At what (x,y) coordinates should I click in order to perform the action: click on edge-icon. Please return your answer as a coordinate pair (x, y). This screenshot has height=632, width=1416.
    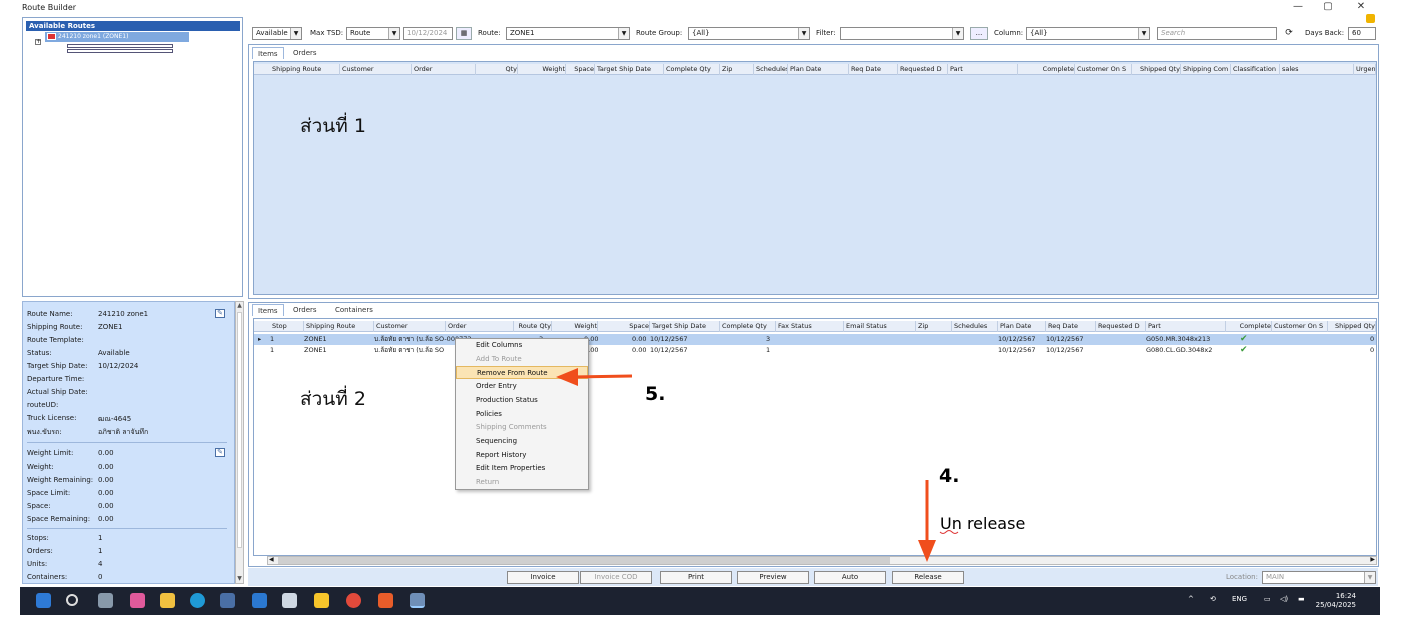
    Looking at the image, I should click on (197, 600).